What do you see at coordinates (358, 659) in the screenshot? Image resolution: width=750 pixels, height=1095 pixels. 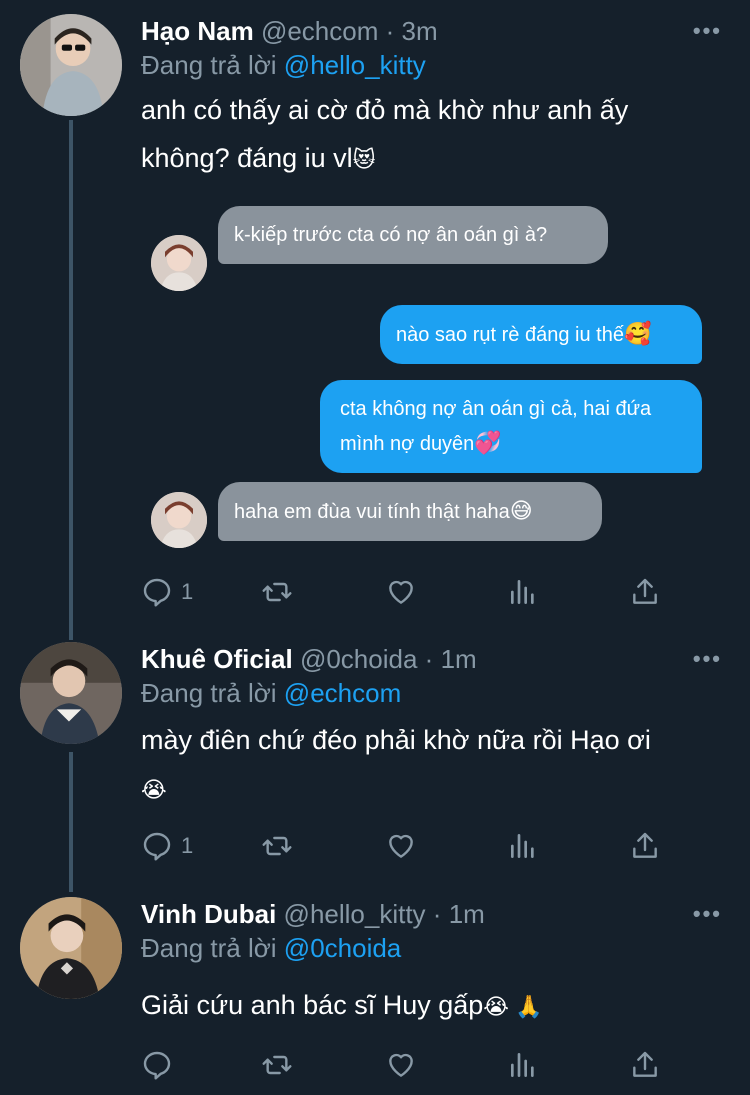 I see `username: @0choida` at bounding box center [358, 659].